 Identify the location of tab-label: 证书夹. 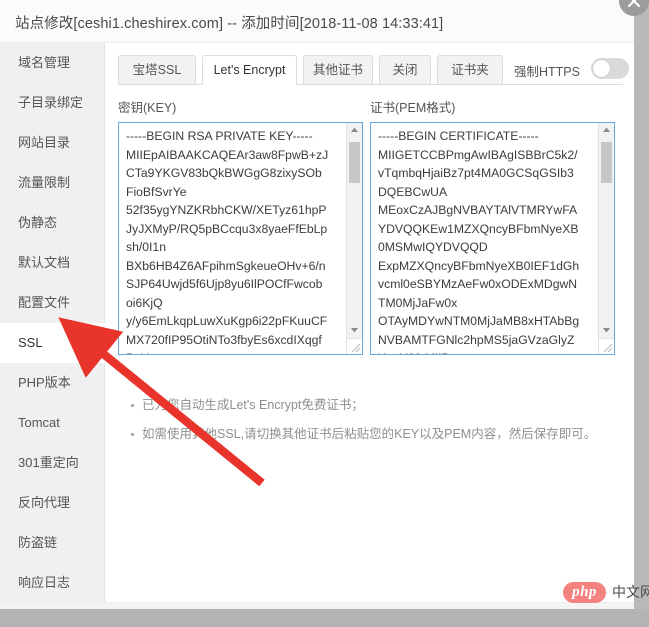
(470, 70).